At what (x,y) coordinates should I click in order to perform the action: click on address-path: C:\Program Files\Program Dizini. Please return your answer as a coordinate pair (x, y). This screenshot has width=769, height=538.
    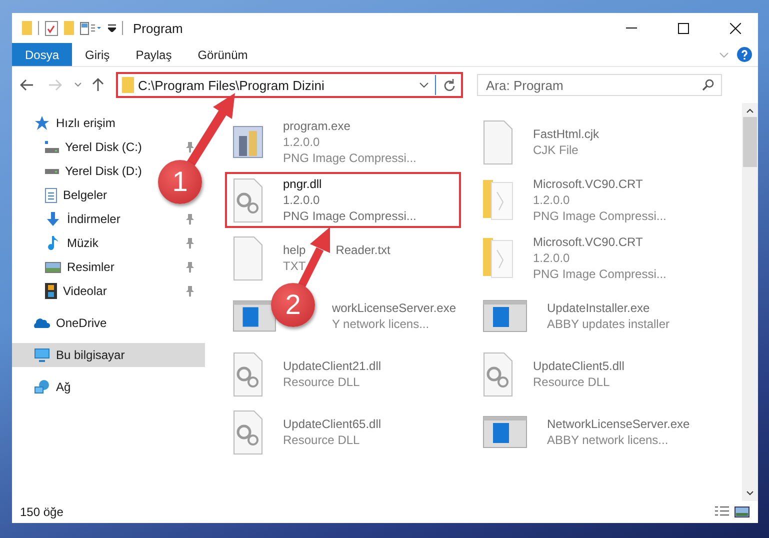
    Looking at the image, I should click on (232, 85).